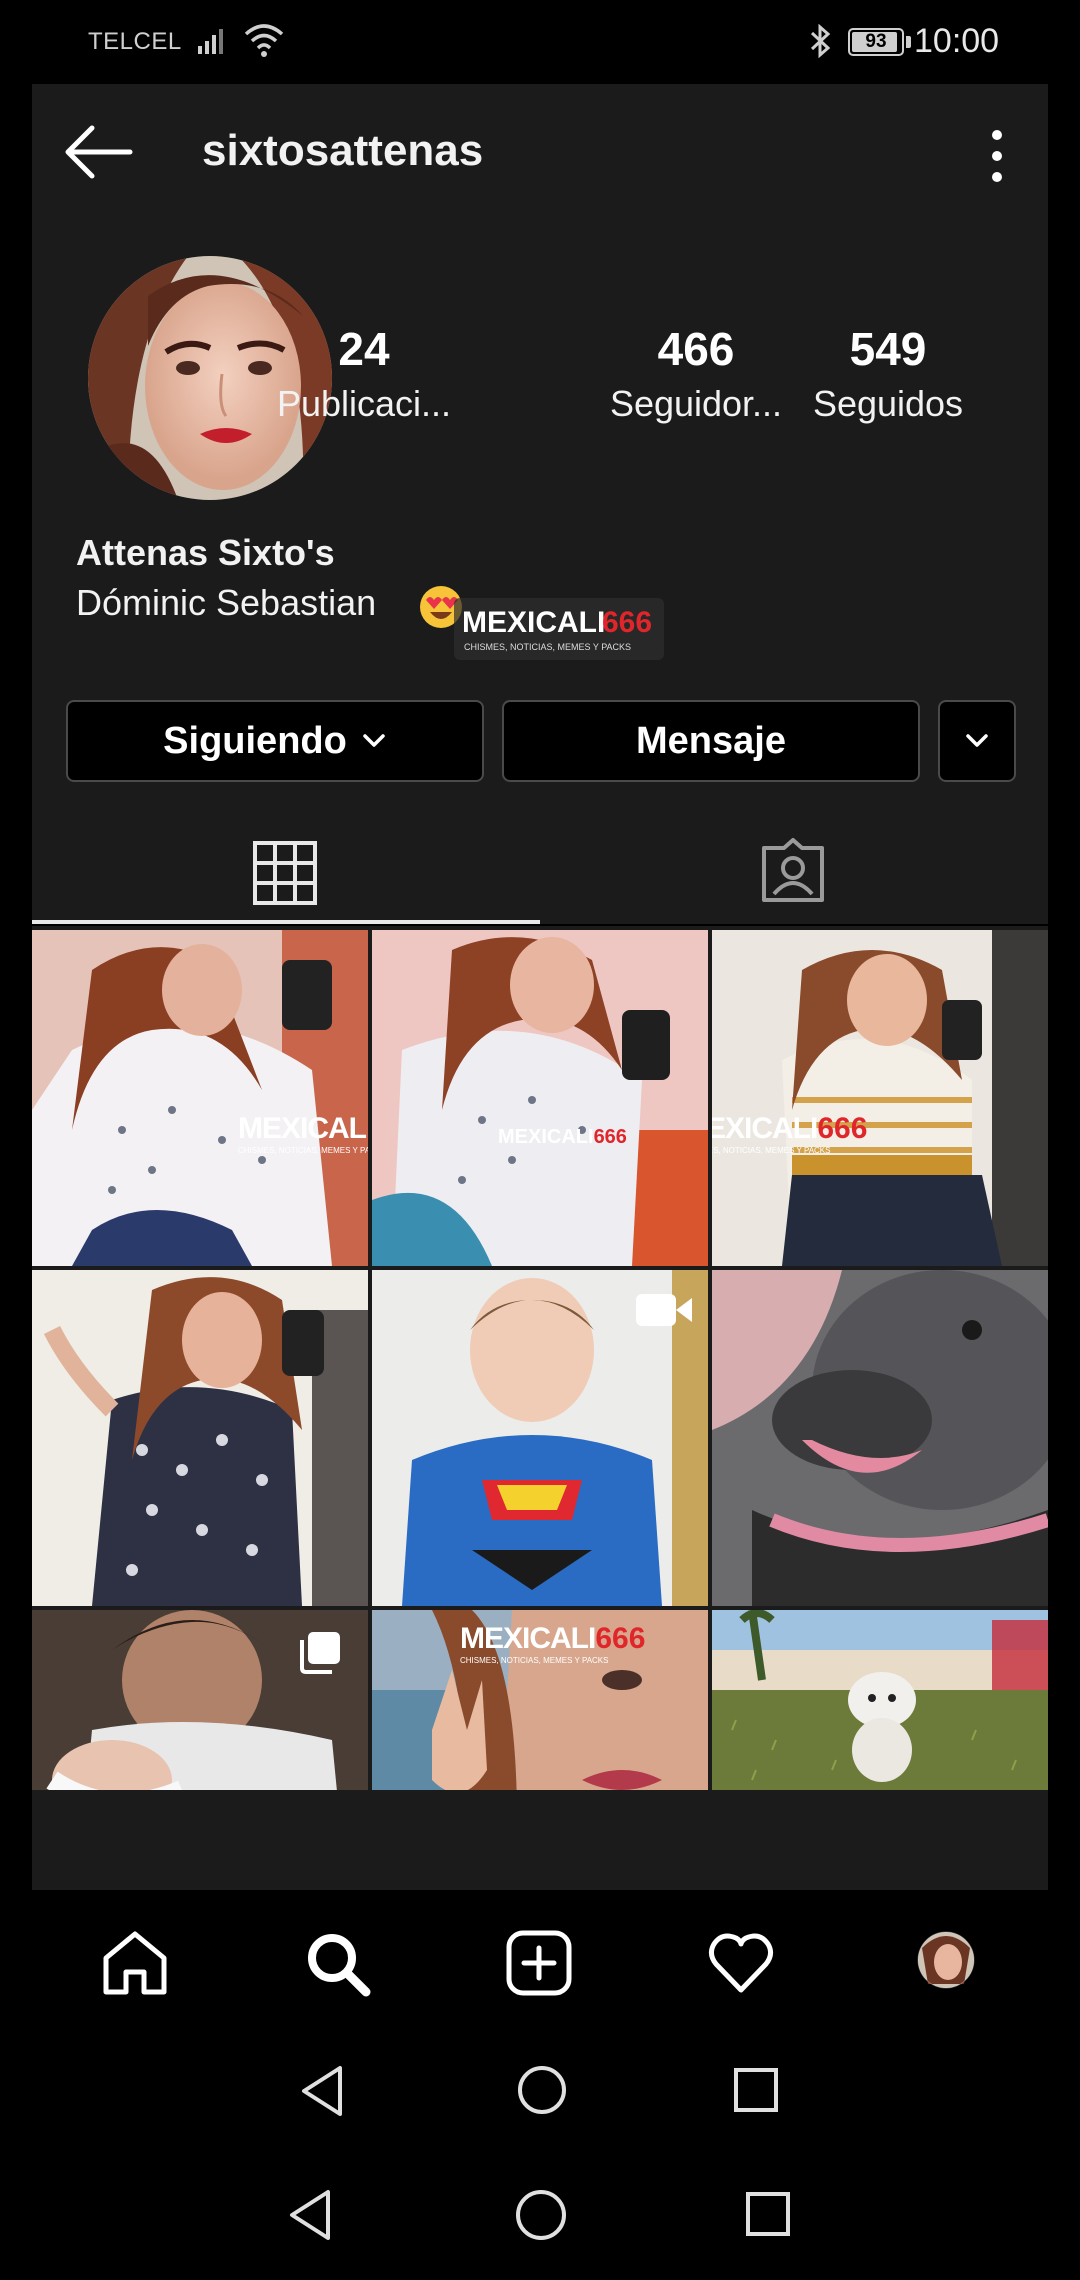 The height and width of the screenshot is (2280, 1080). Describe the element at coordinates (946, 1960) in the screenshot. I see `profile-avatar` at that location.